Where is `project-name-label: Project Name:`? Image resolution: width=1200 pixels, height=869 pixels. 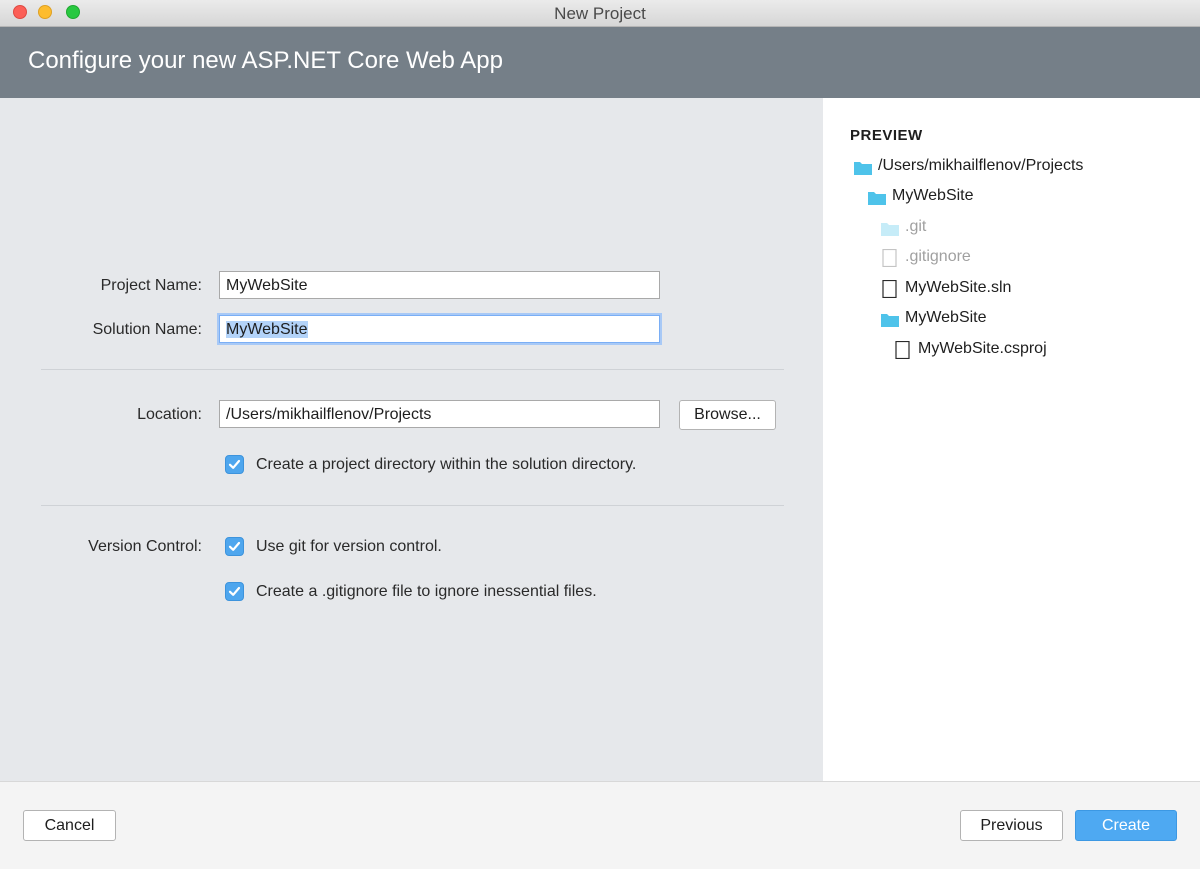 project-name-label: Project Name: is located at coordinates (151, 285).